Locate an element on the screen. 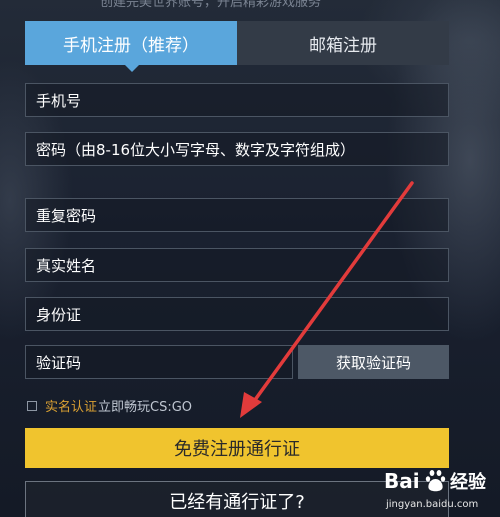 The image size is (500, 517). svg-text: Bai is located at coordinates (402, 481).